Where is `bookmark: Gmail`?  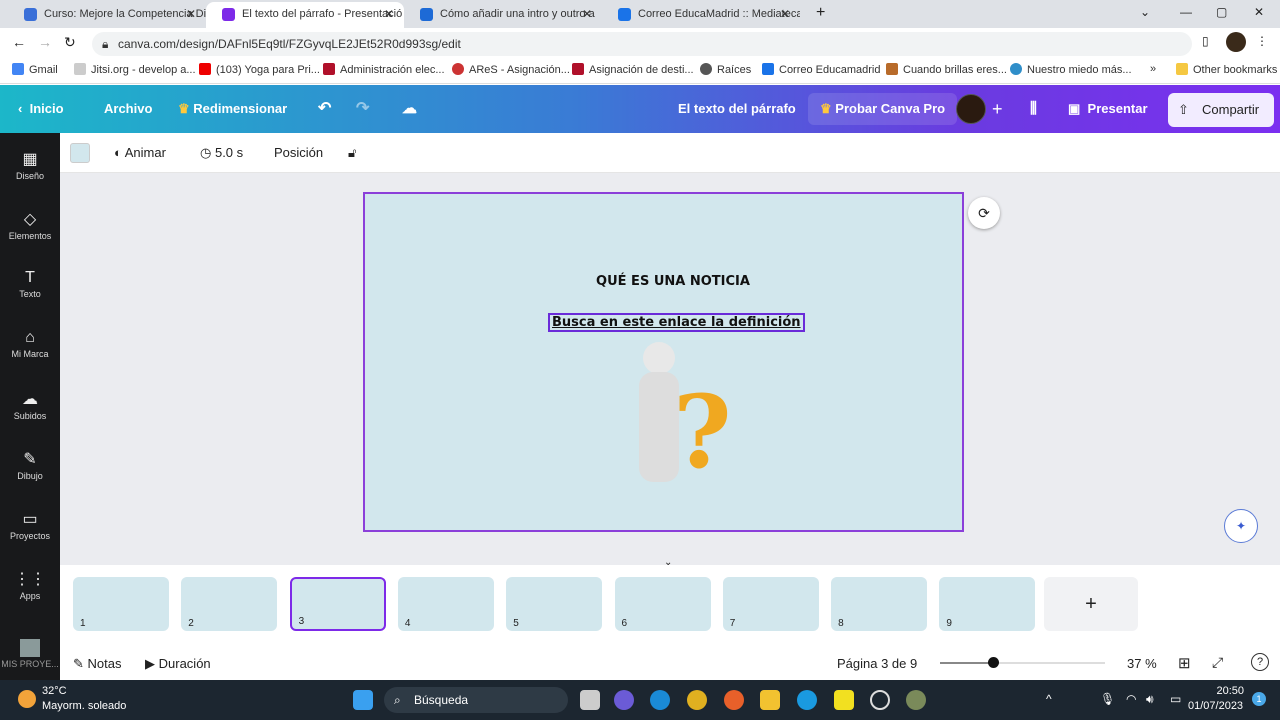
bookmark: Gmail is located at coordinates (35, 69).